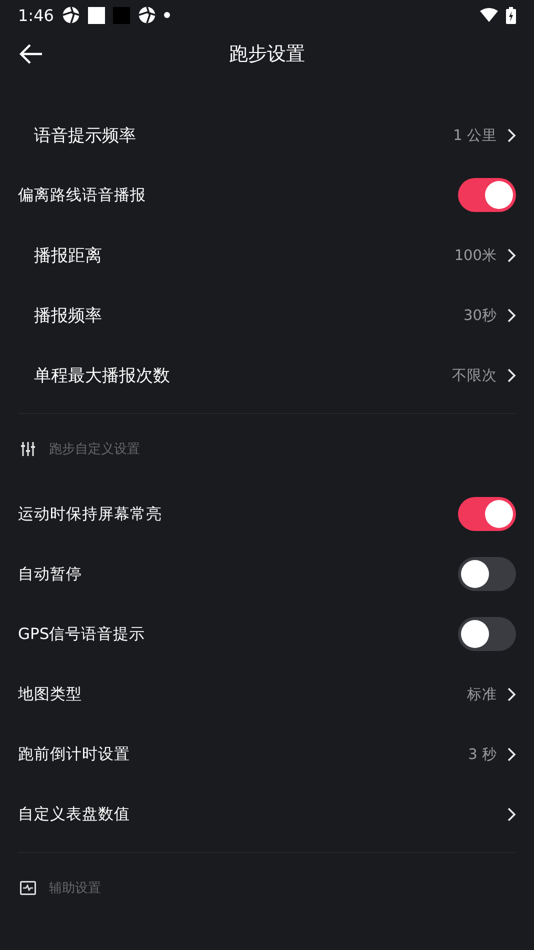  Describe the element at coordinates (50, 574) in the screenshot. I see `setting-label: 自动暂停` at that location.